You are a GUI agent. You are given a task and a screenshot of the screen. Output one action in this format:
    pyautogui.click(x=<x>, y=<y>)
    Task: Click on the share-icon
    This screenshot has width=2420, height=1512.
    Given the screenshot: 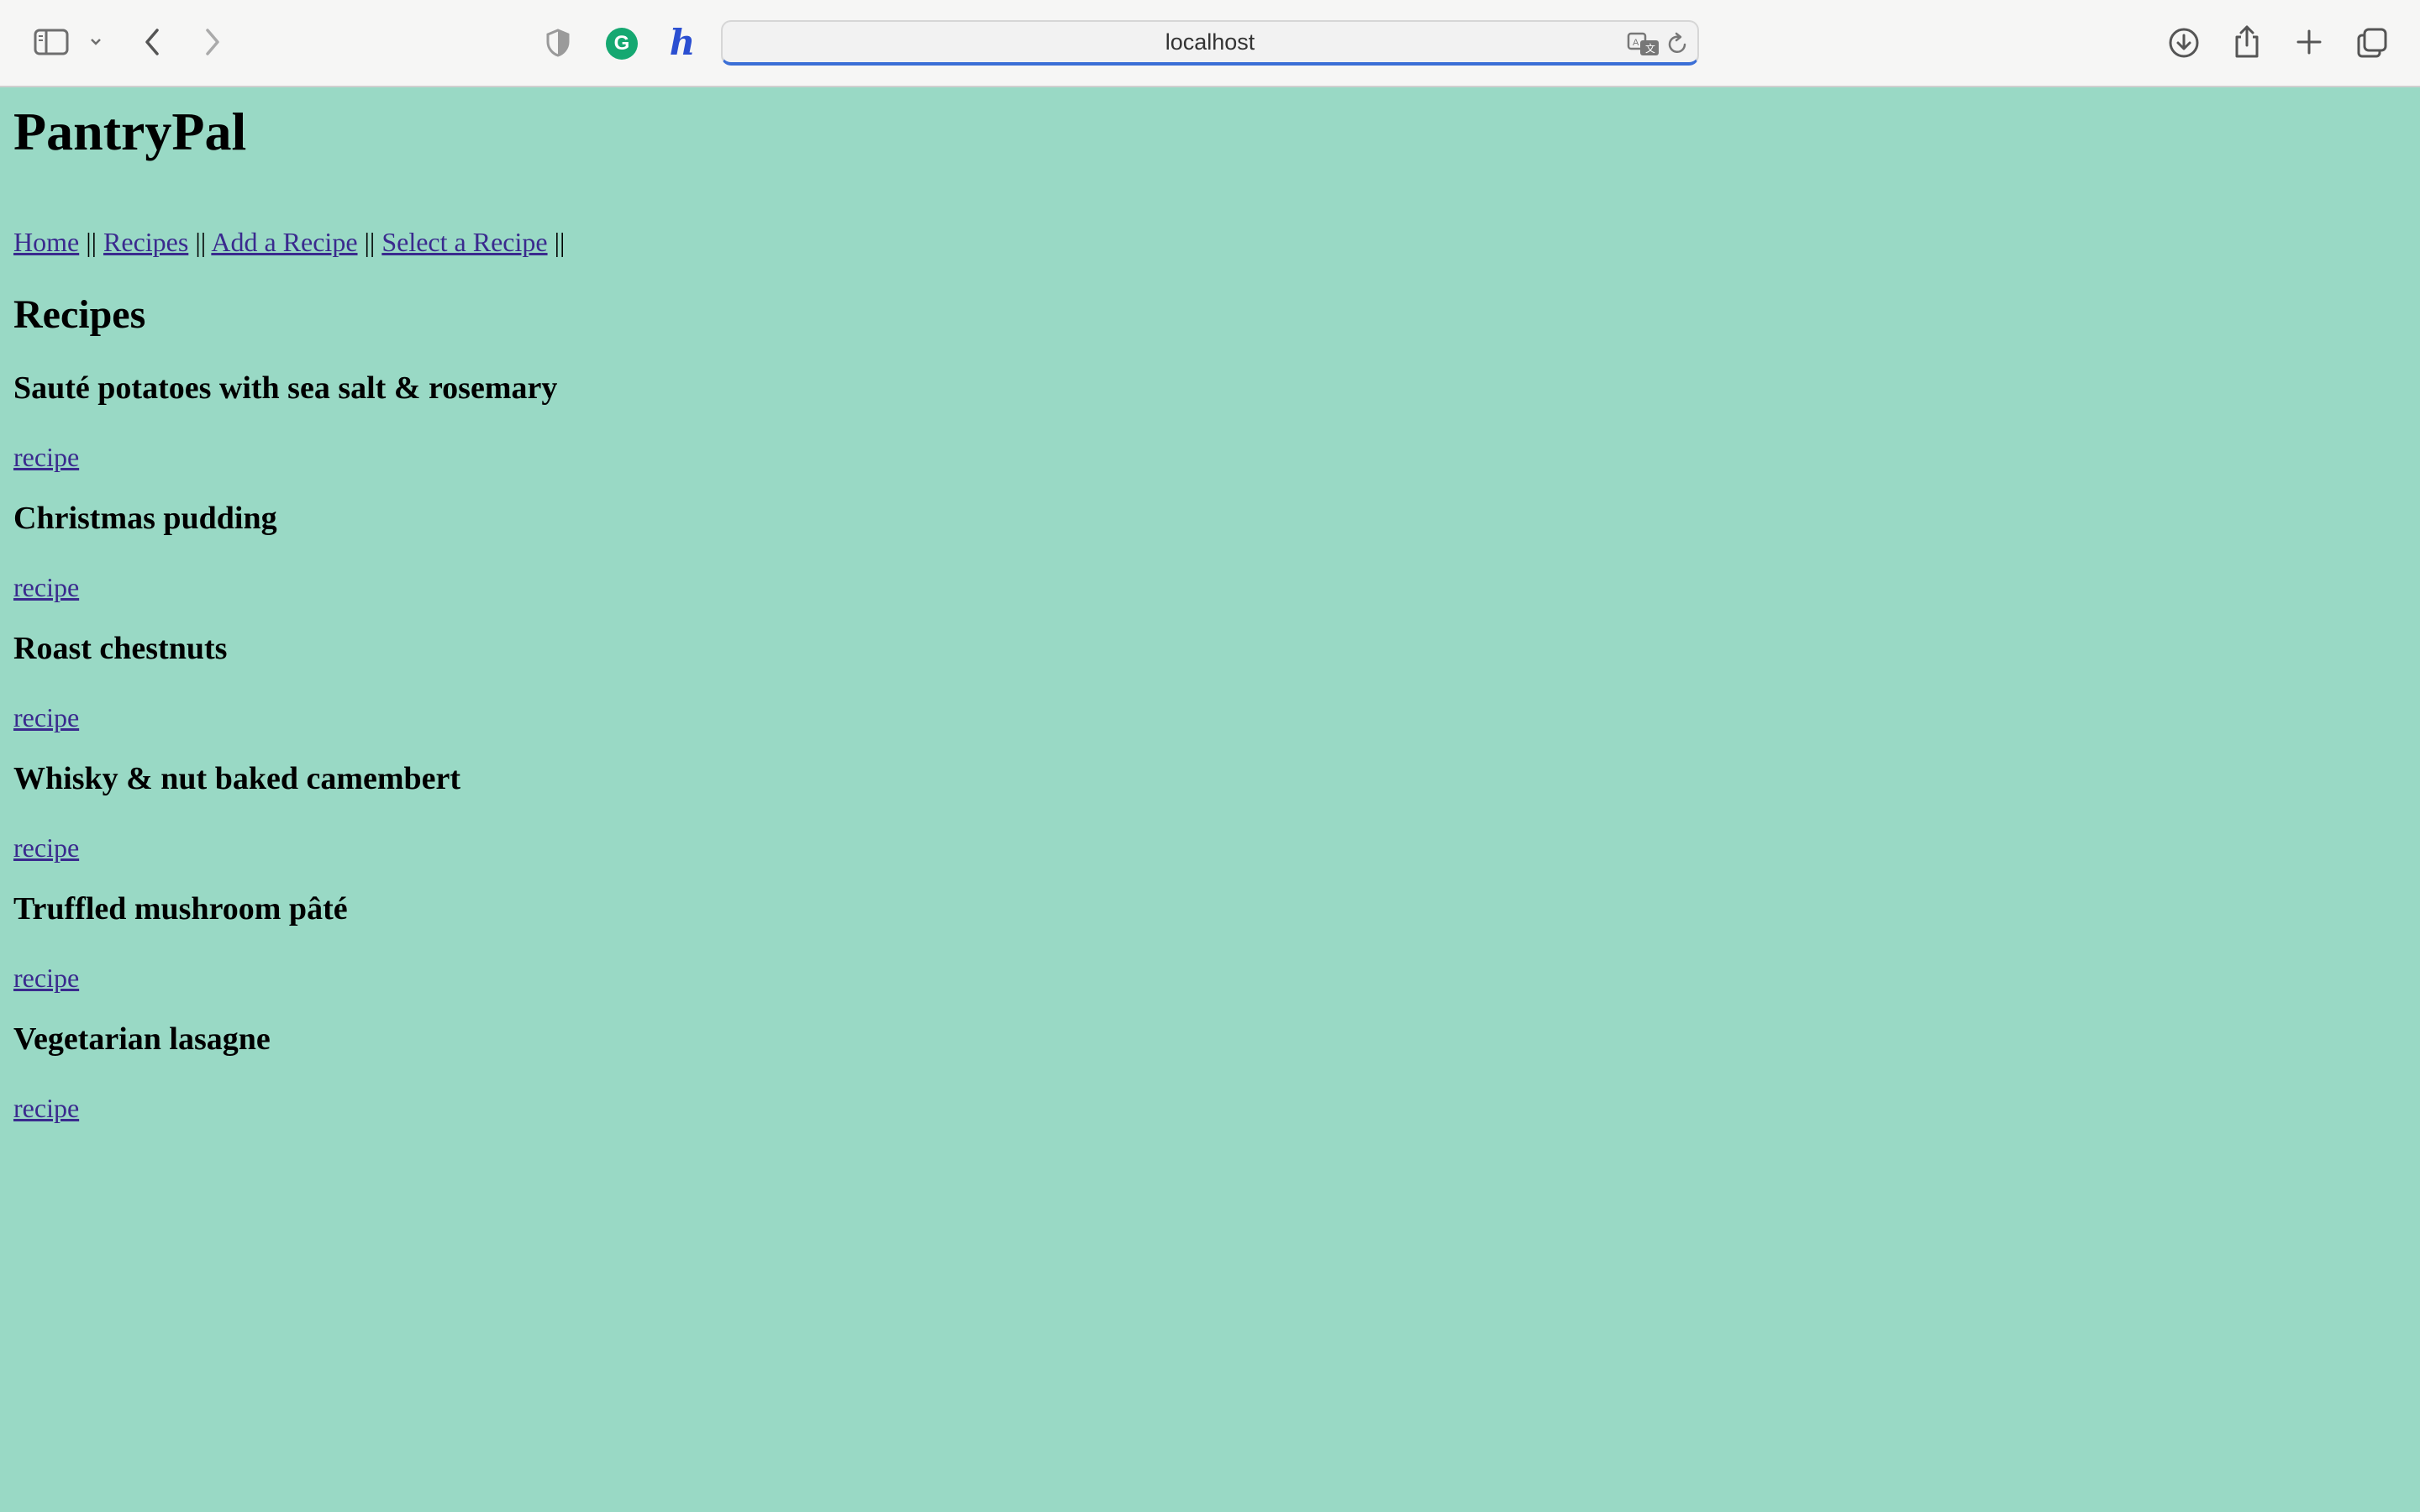 What is the action you would take?
    pyautogui.click(x=2247, y=41)
    